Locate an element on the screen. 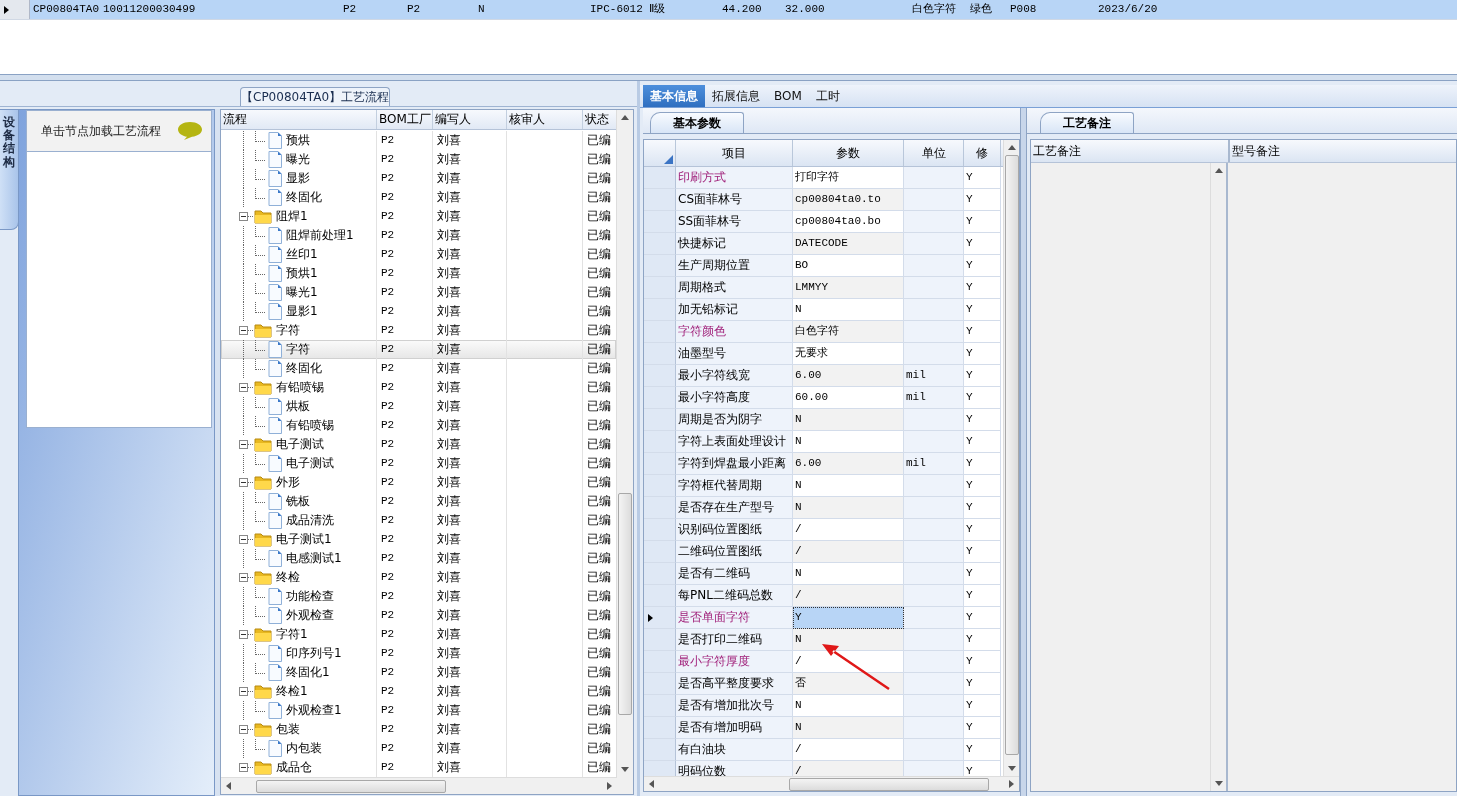 This screenshot has width=1457, height=796. value-cell: DATECODE is located at coordinates (848, 244).